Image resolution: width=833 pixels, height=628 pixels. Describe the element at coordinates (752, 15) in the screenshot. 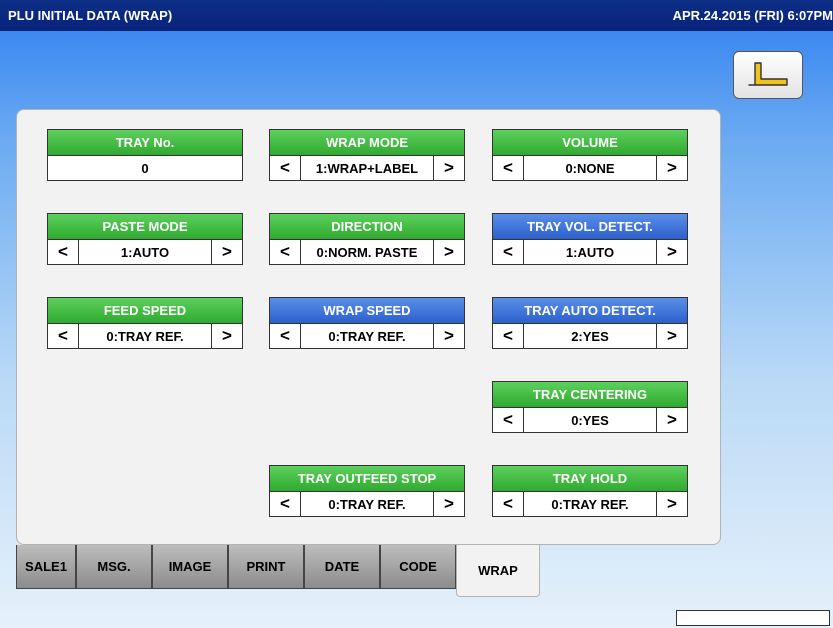

I see `datetime-display: APR.24.2015 (FRI) 6:07PM` at that location.